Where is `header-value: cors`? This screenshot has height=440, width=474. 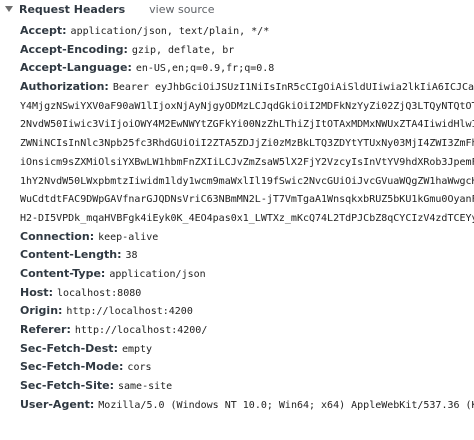
header-value: cors is located at coordinates (139, 368).